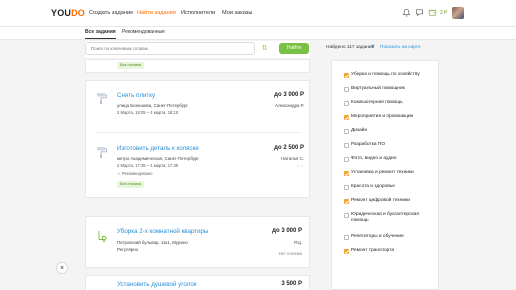 This screenshot has height=290, width=516. I want to click on nav-performers: Исполнители, so click(198, 13).